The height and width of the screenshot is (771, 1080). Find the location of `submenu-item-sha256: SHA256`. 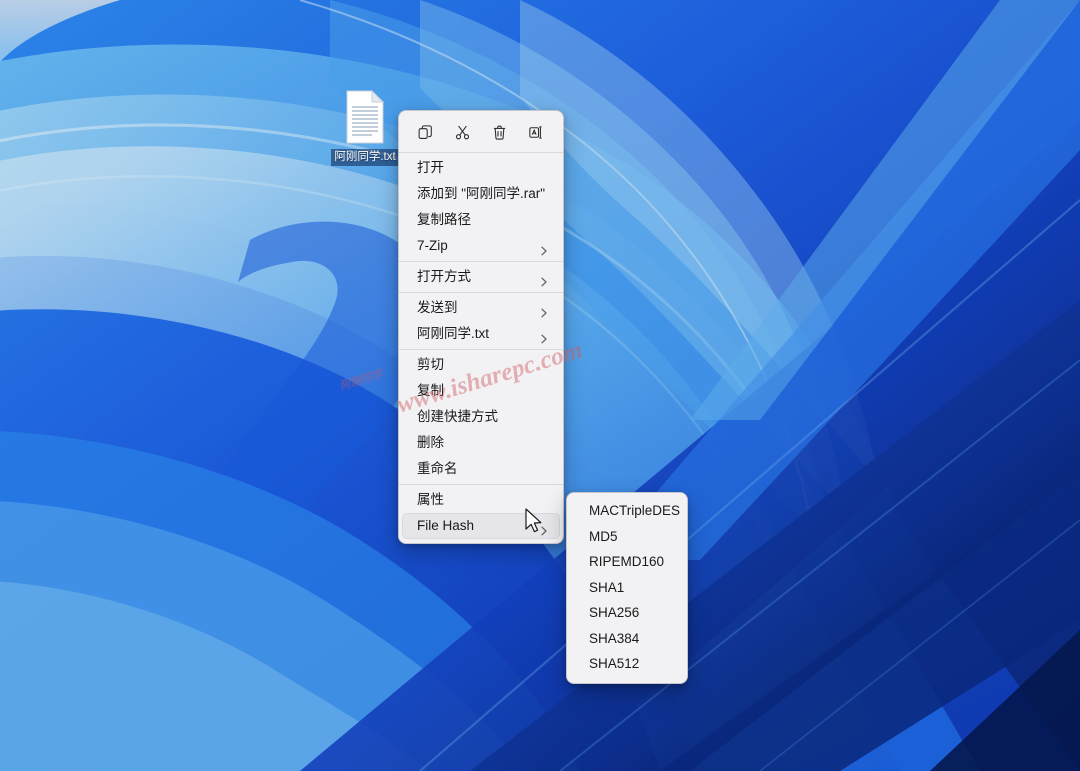

submenu-item-sha256: SHA256 is located at coordinates (627, 613).